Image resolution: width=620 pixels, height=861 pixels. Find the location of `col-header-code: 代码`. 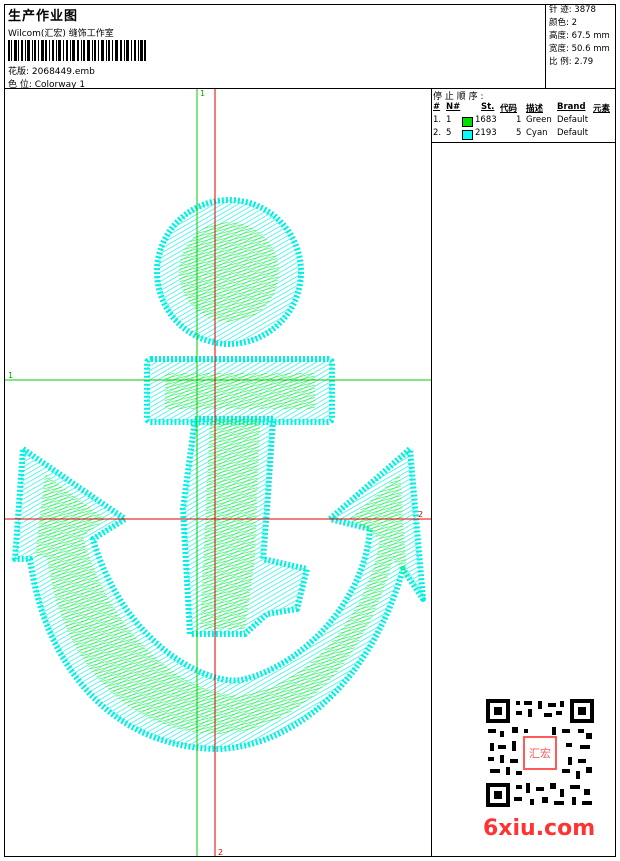

col-header-code: 代码 is located at coordinates (509, 109).